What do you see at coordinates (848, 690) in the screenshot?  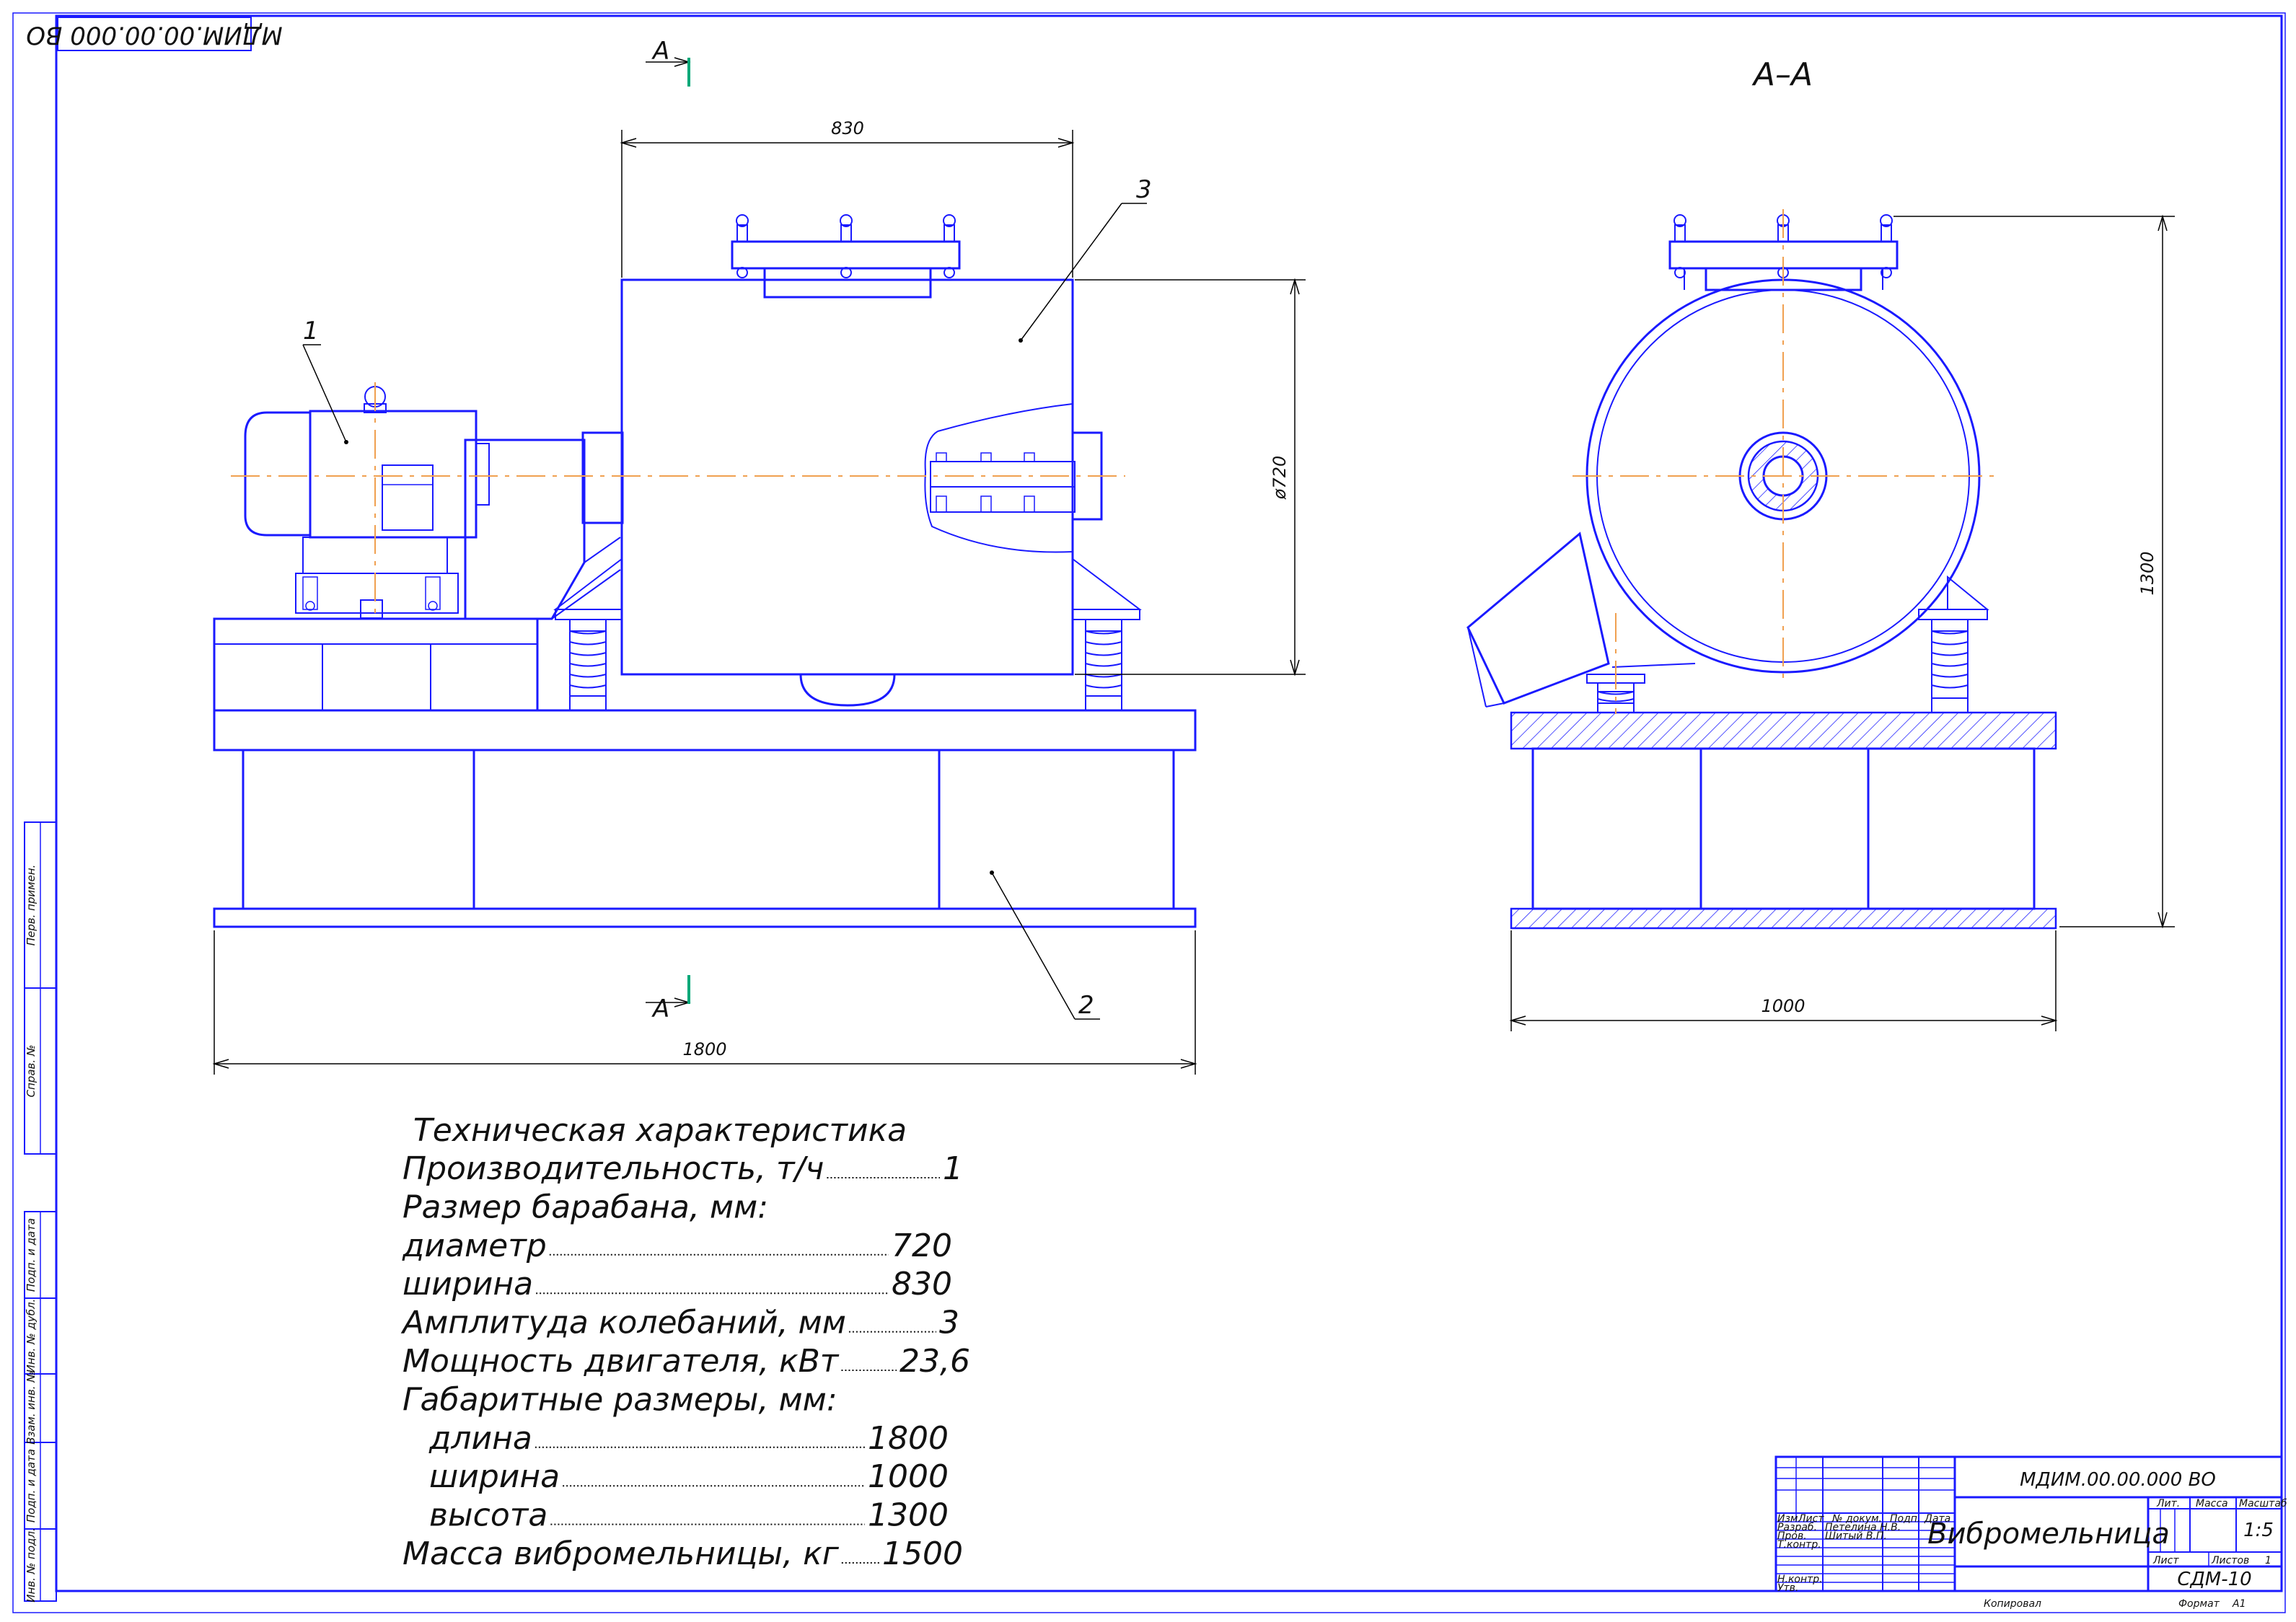 I see `drum-bottom-arc` at bounding box center [848, 690].